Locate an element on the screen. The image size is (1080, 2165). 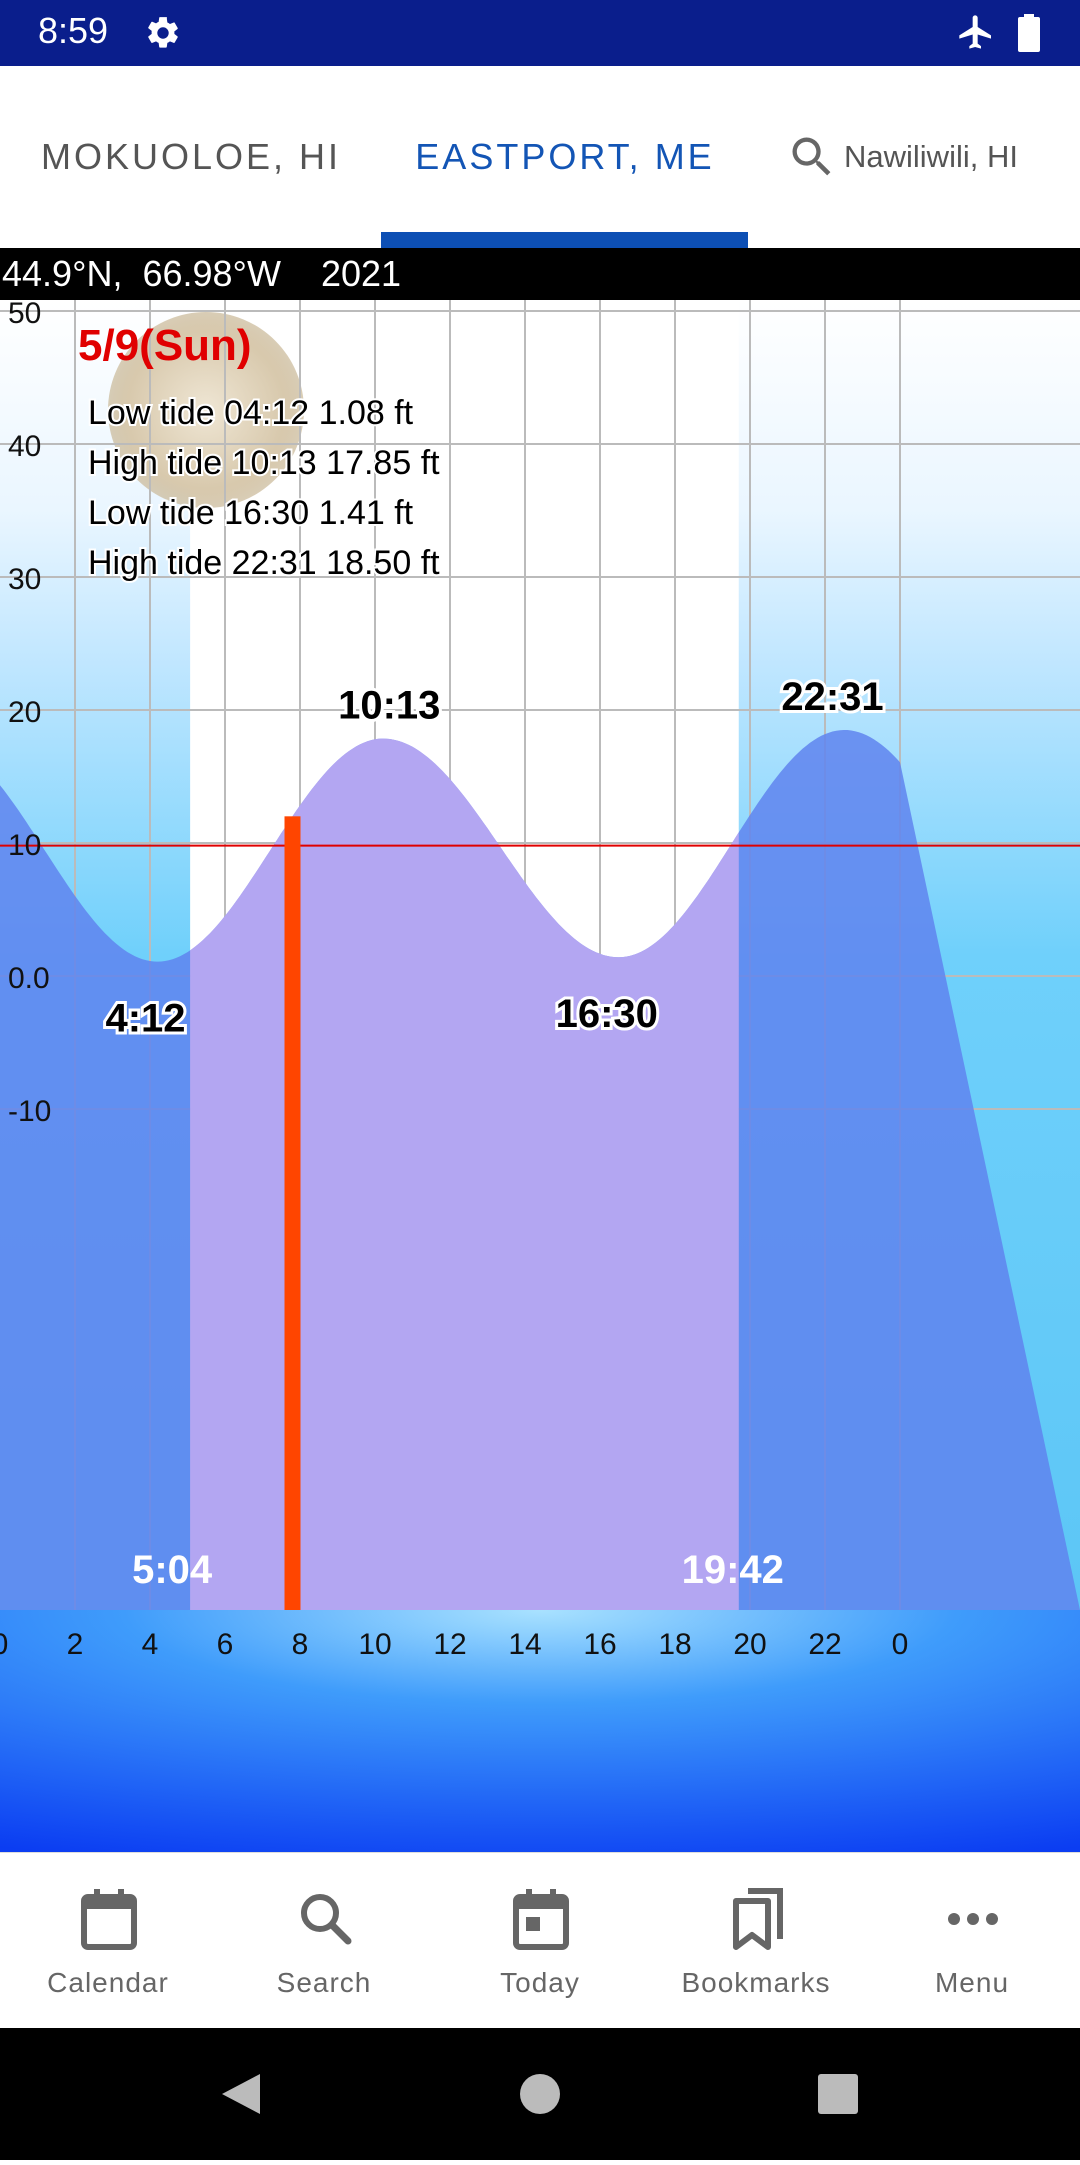
sunrise-label: 5:04 is located at coordinates (172, 1570).